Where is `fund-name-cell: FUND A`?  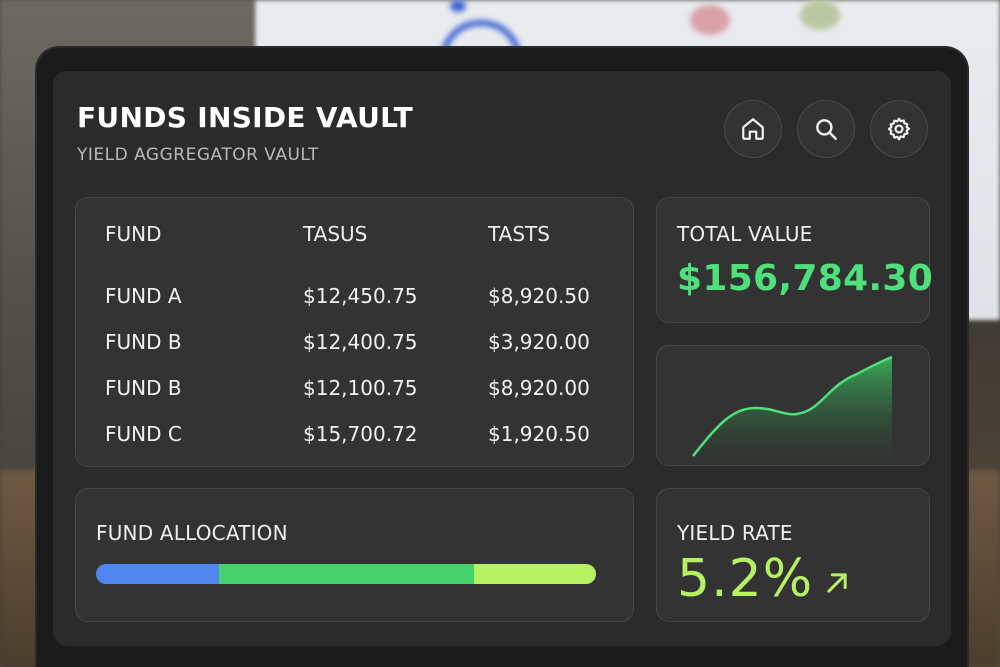 fund-name-cell: FUND A is located at coordinates (143, 296).